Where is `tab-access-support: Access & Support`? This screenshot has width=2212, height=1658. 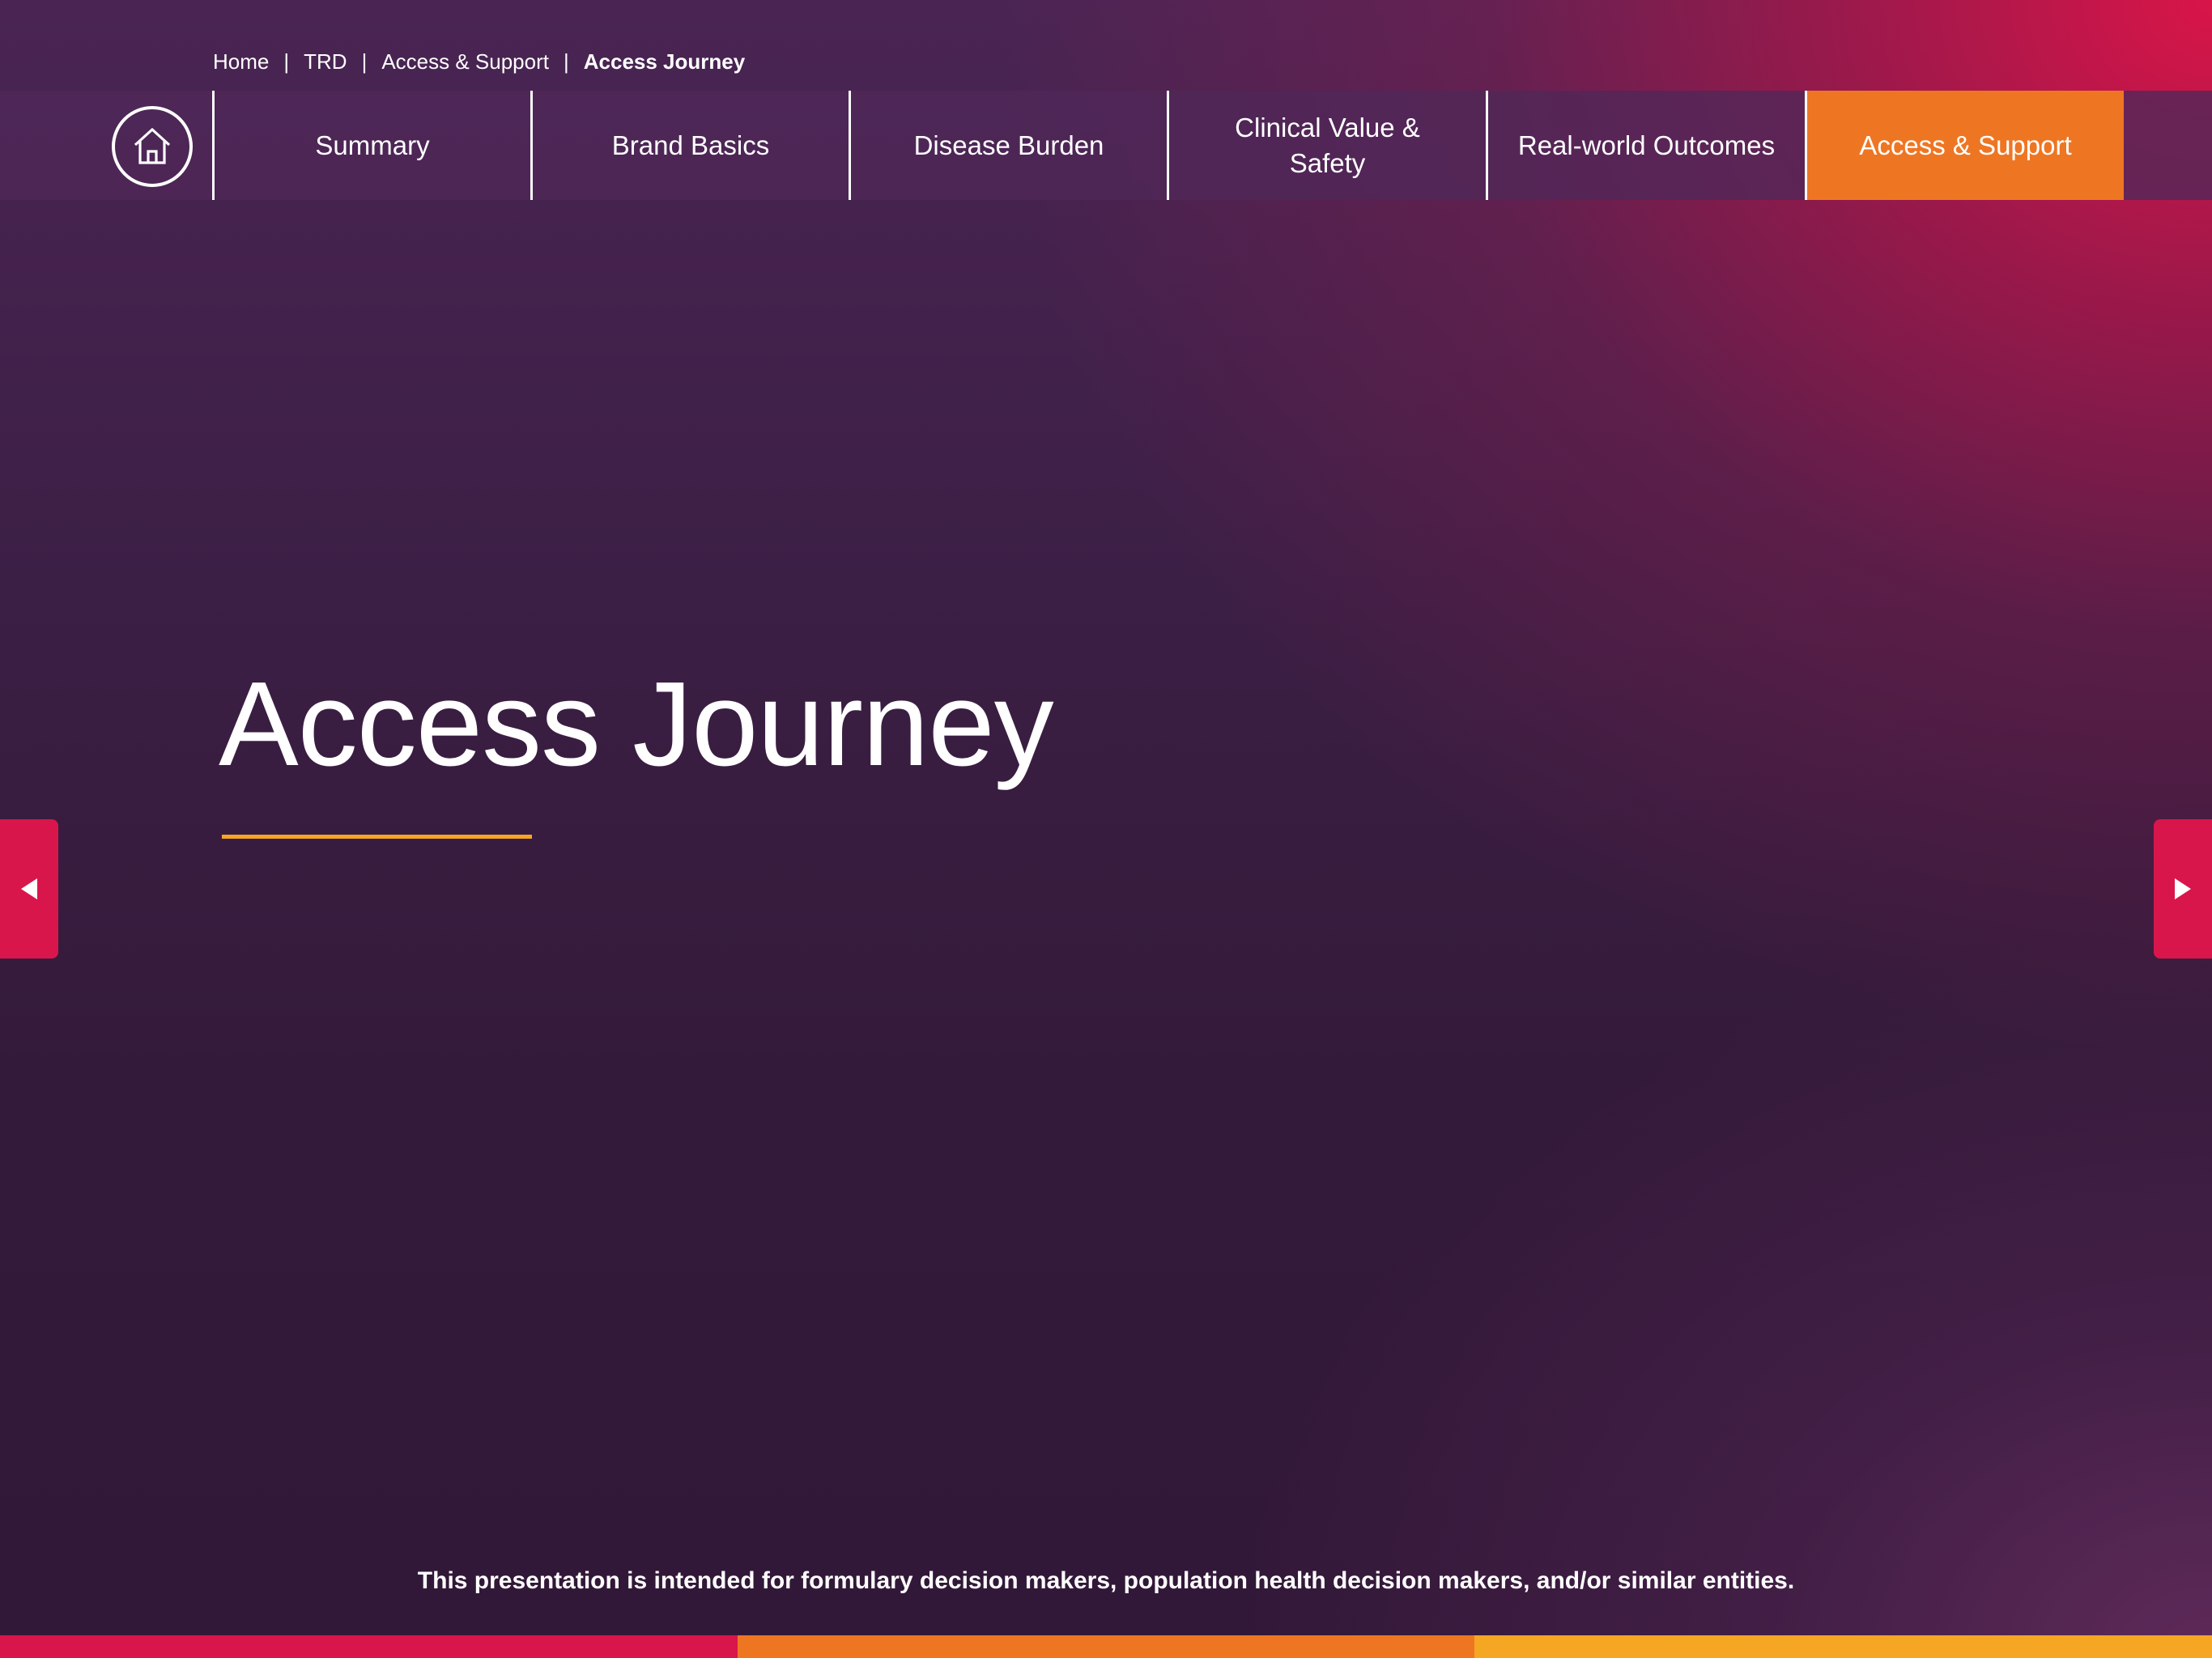
tab-access-support: Access & Support is located at coordinates (1964, 145).